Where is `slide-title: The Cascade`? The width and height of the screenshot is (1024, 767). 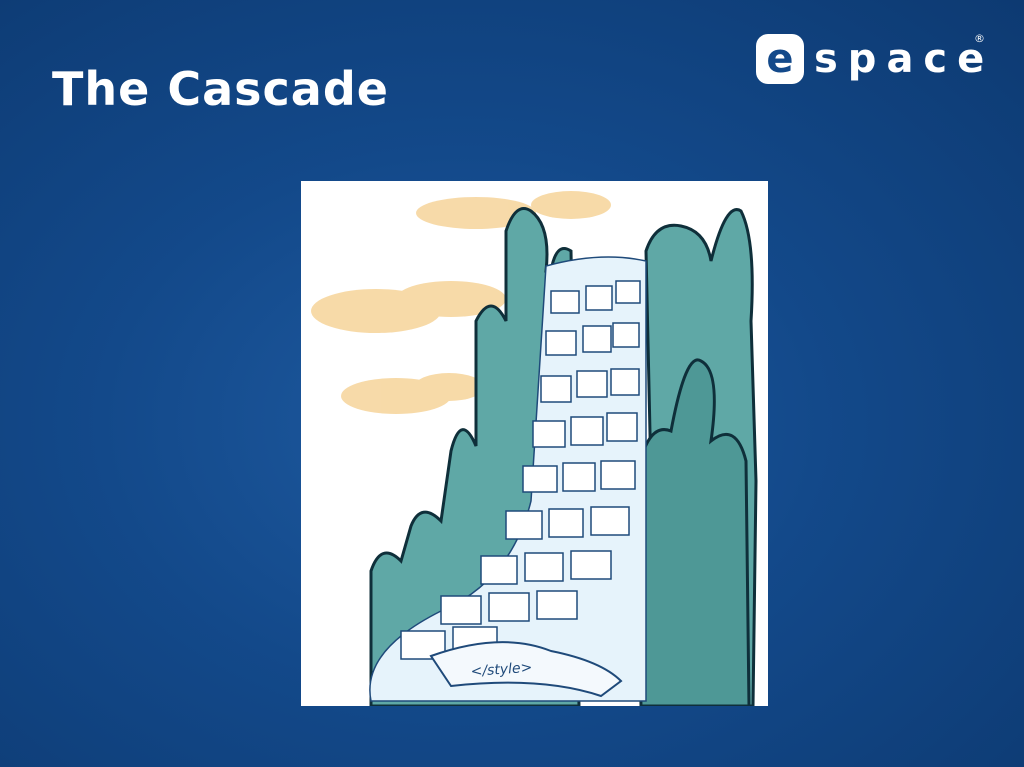
slide-title: The Cascade is located at coordinates (220, 89).